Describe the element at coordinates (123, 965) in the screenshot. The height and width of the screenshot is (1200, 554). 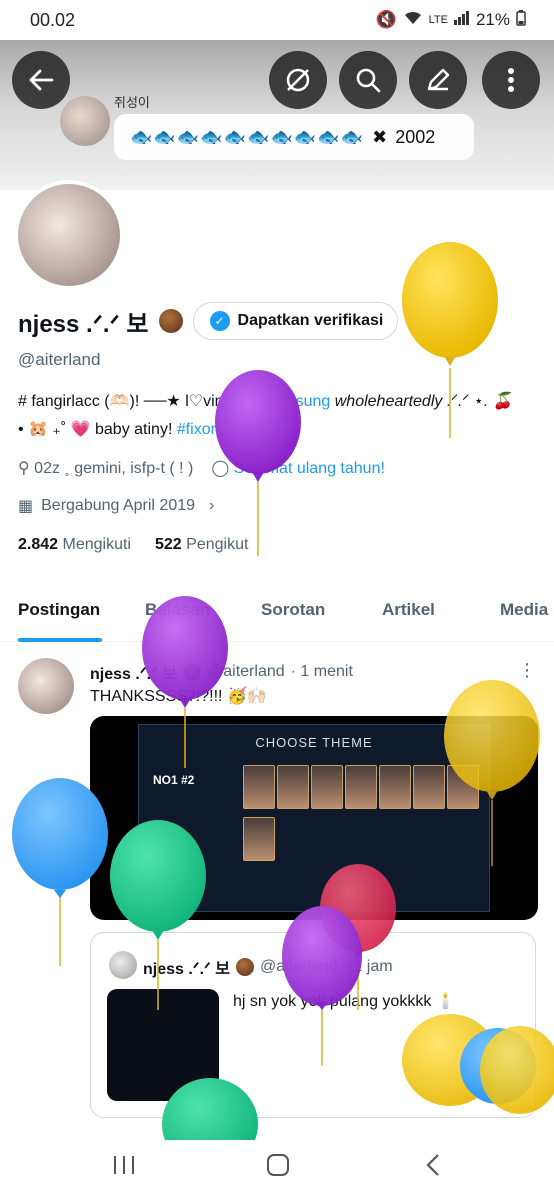
I see `quote-avatar` at that location.